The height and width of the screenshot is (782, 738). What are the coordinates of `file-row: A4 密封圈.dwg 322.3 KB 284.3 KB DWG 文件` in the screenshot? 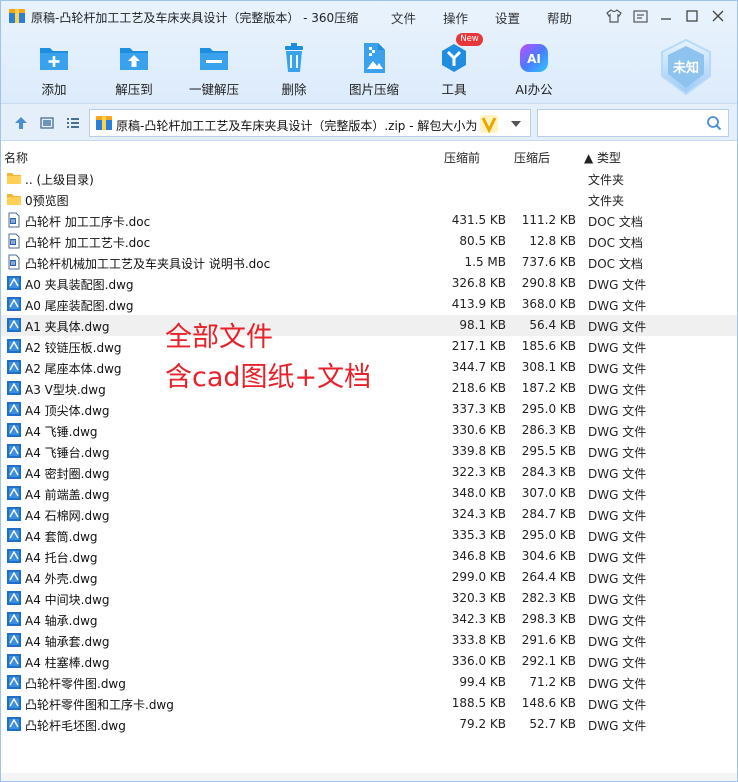 It's located at (369, 472).